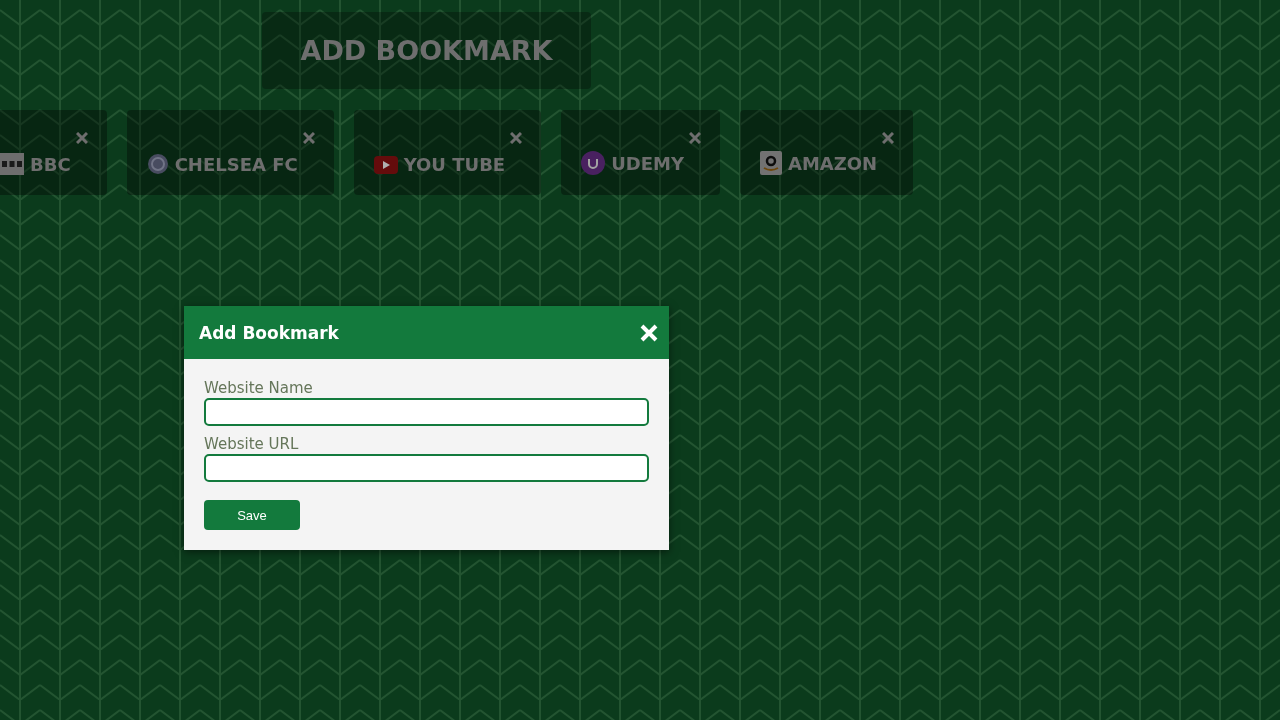  I want to click on play-icon, so click(385, 164).